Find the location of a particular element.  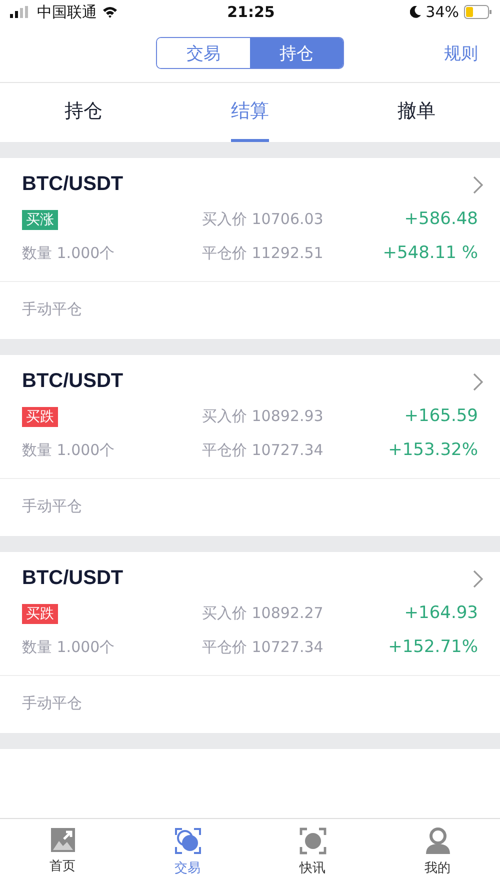

tab: 结算 is located at coordinates (250, 112).